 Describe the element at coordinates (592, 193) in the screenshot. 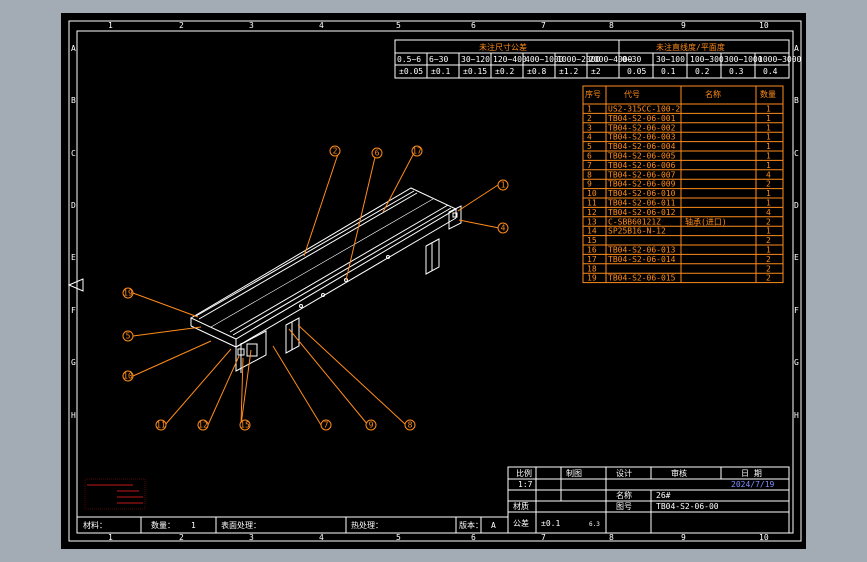

I see `bom-no: 10` at that location.